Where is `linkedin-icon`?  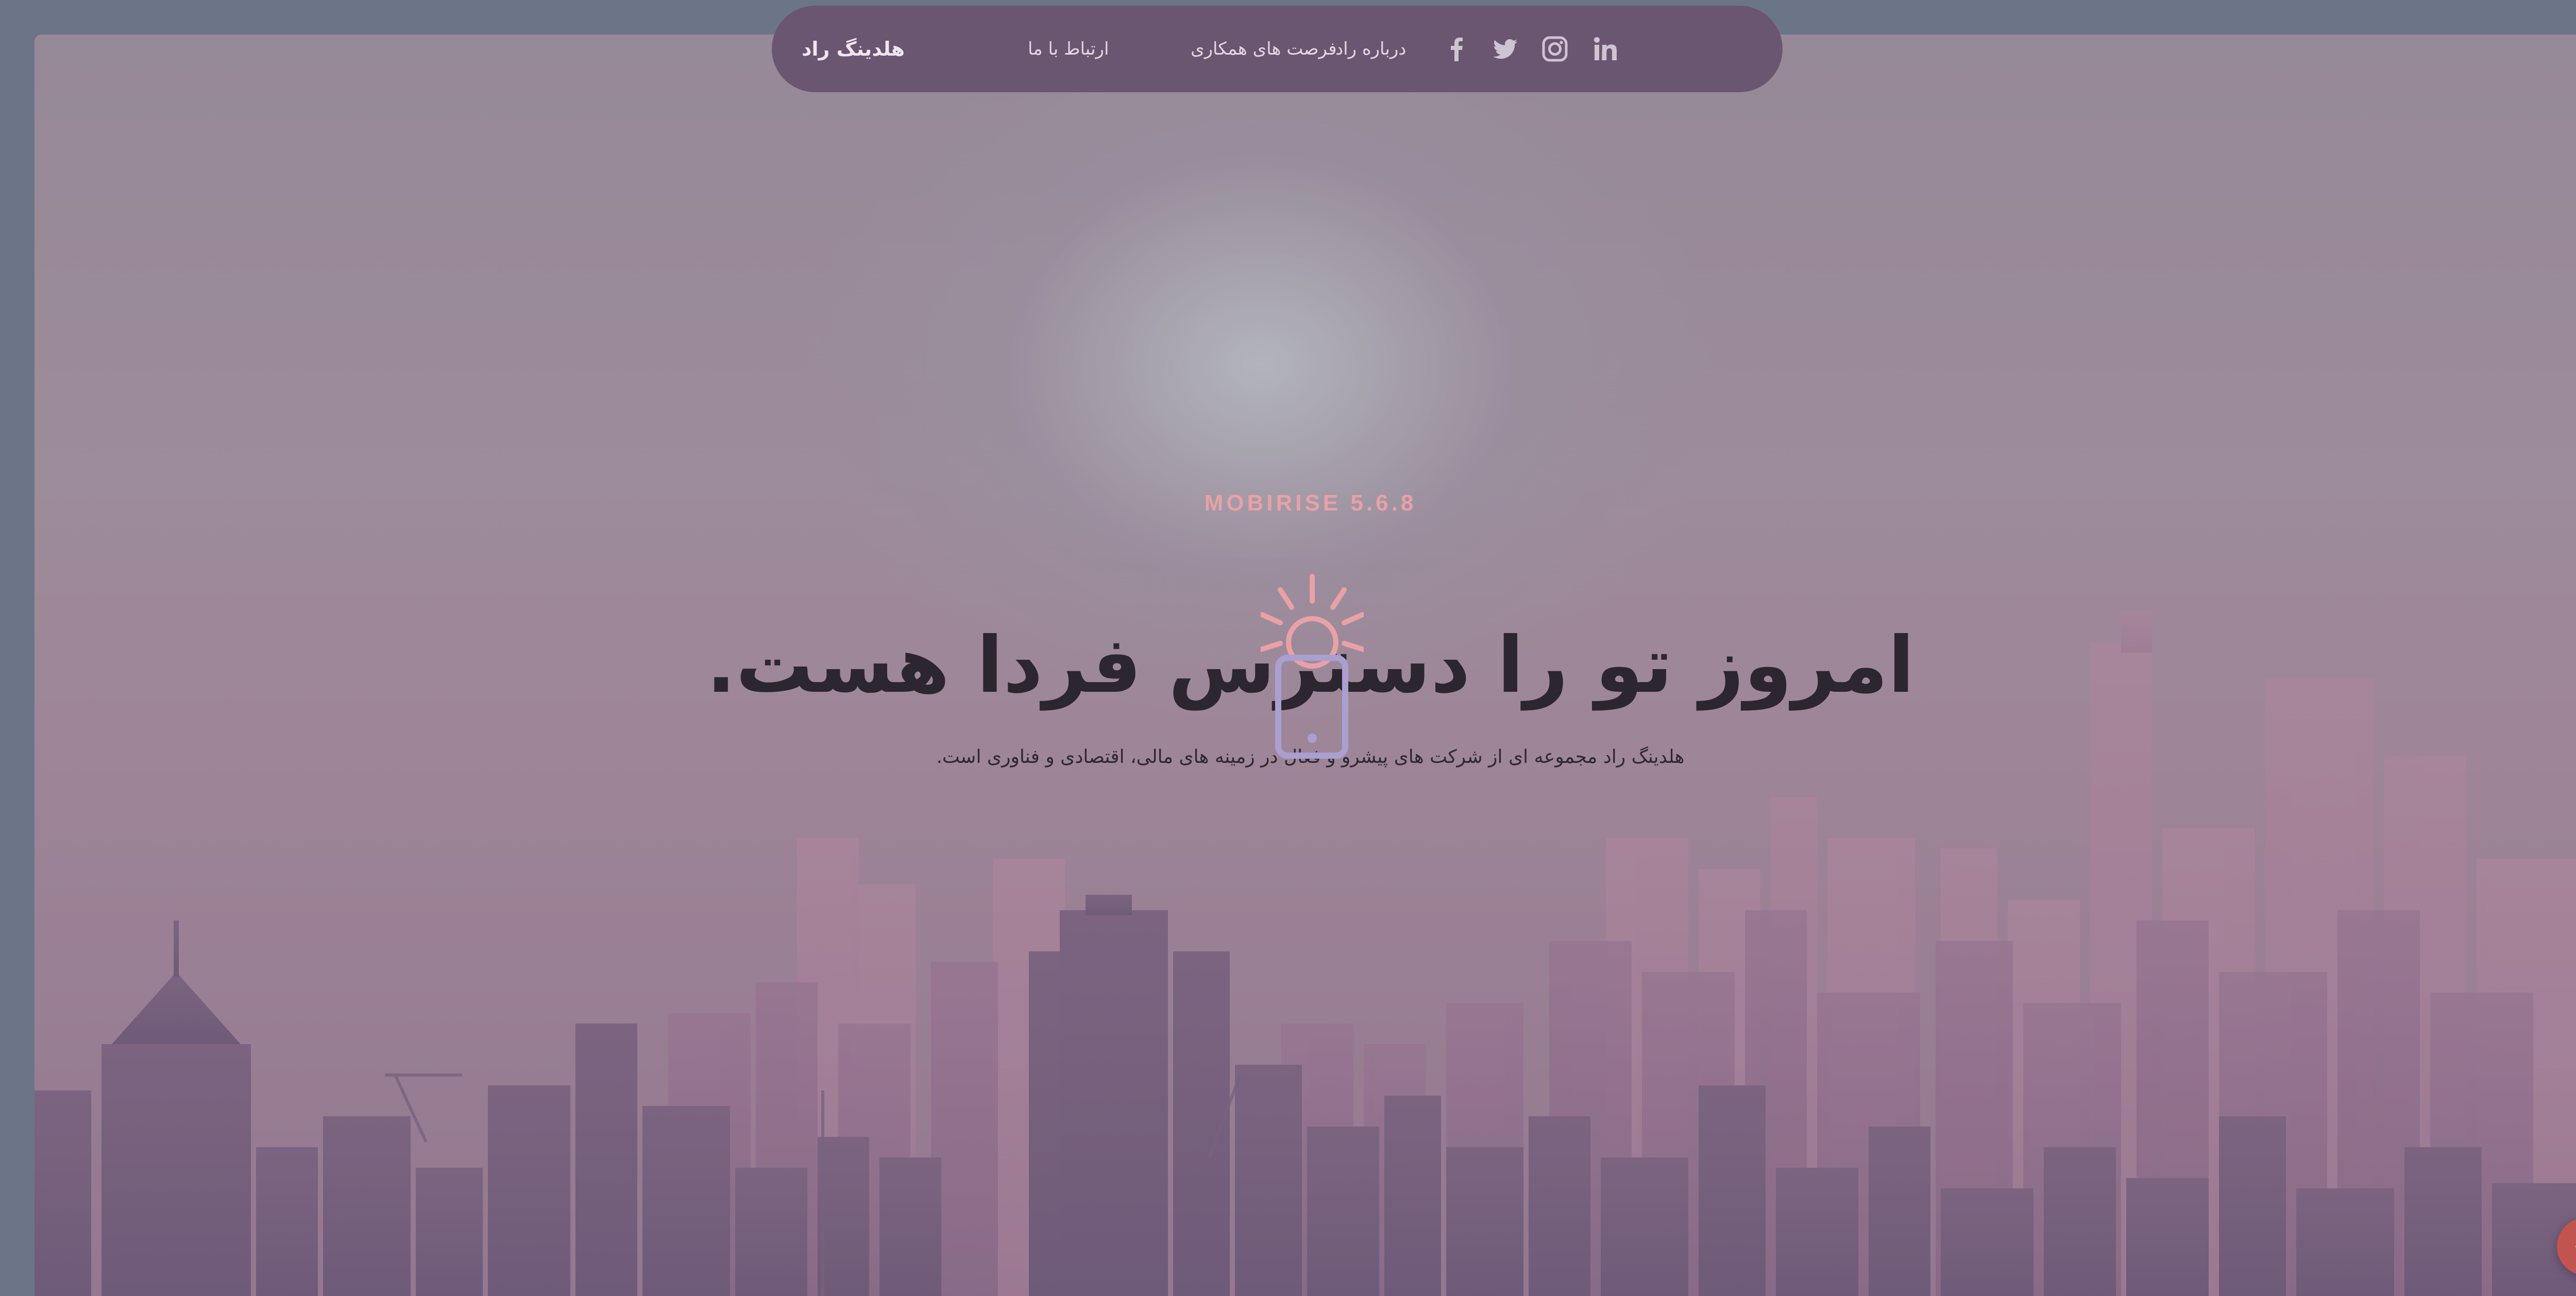
linkedin-icon is located at coordinates (1605, 49).